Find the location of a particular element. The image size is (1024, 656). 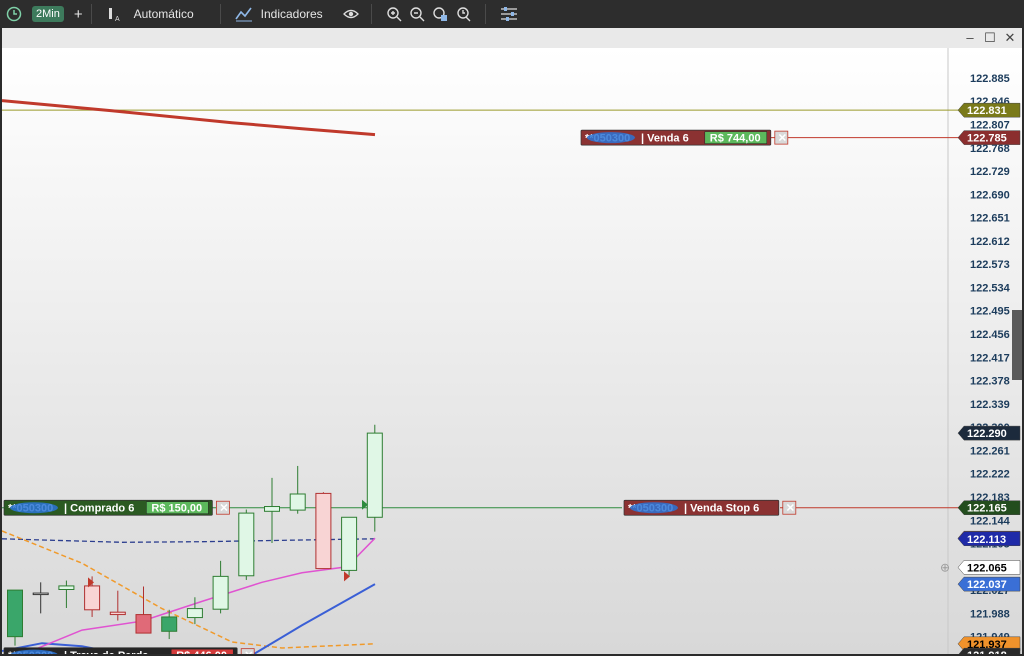

scale-mode-button: Automático is located at coordinates (164, 14).